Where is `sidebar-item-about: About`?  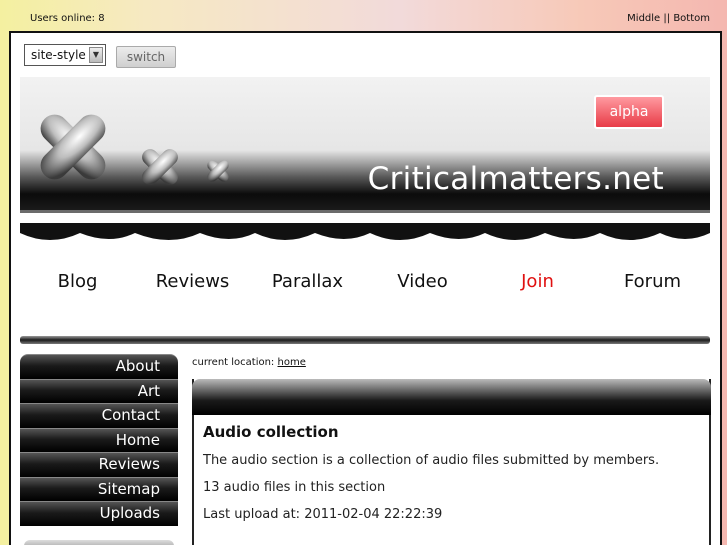 sidebar-item-about: About is located at coordinates (99, 366).